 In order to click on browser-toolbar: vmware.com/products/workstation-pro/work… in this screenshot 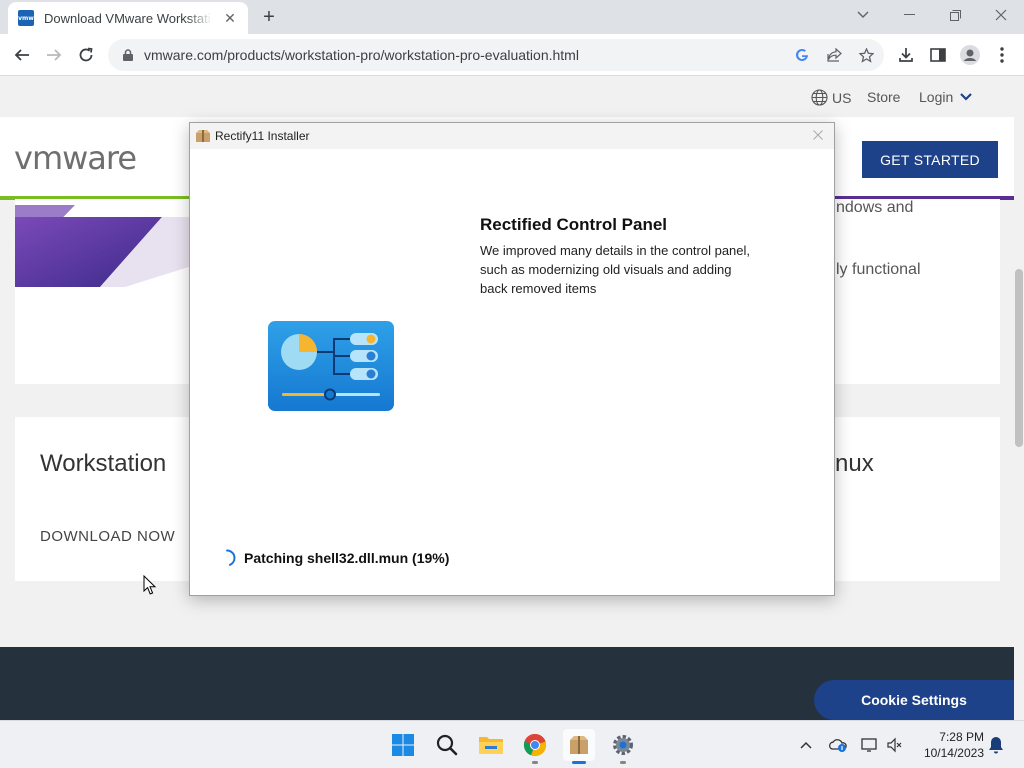, I will do `click(512, 55)`.